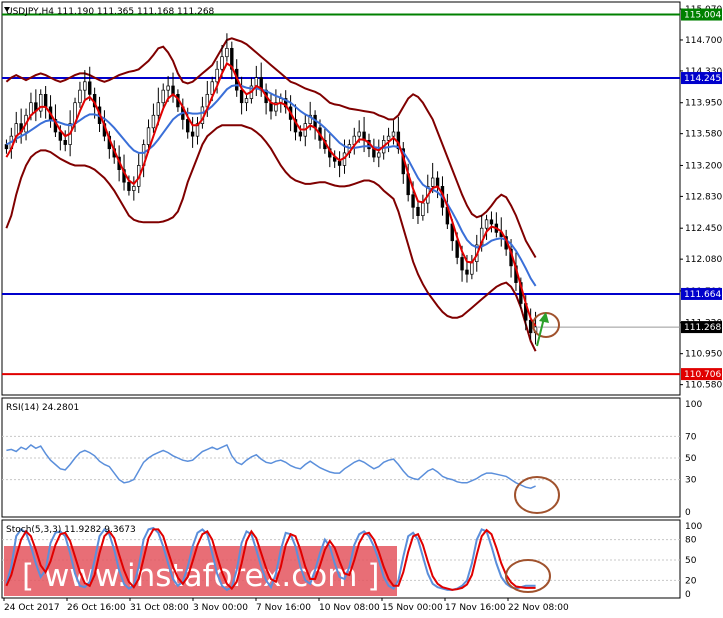  What do you see at coordinates (703, 355) in the screenshot?
I see `price-tick-label: 110.950` at bounding box center [703, 355].